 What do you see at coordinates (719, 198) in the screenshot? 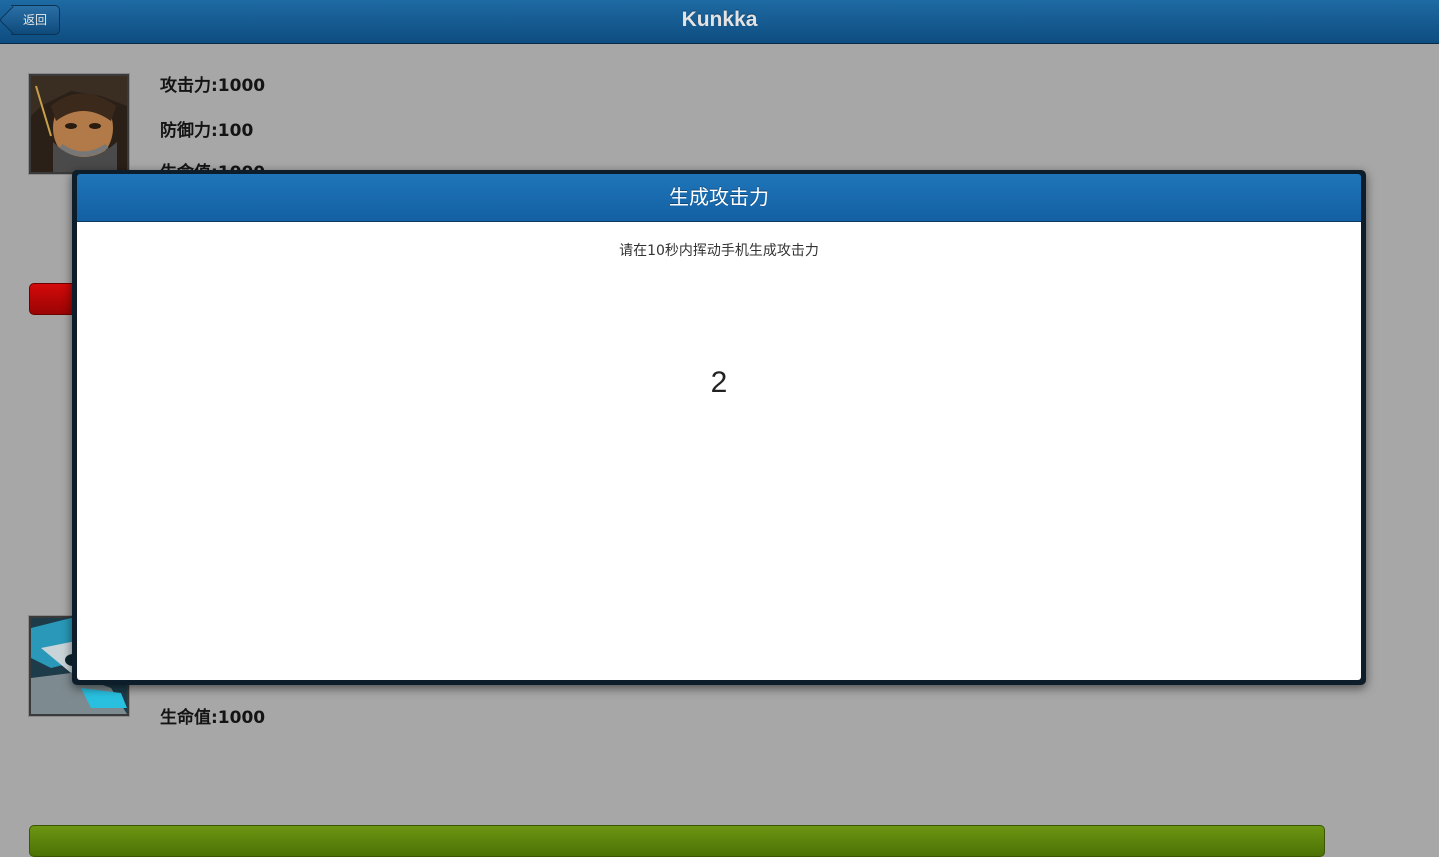
I see `dialog-title: 生成攻击力` at bounding box center [719, 198].